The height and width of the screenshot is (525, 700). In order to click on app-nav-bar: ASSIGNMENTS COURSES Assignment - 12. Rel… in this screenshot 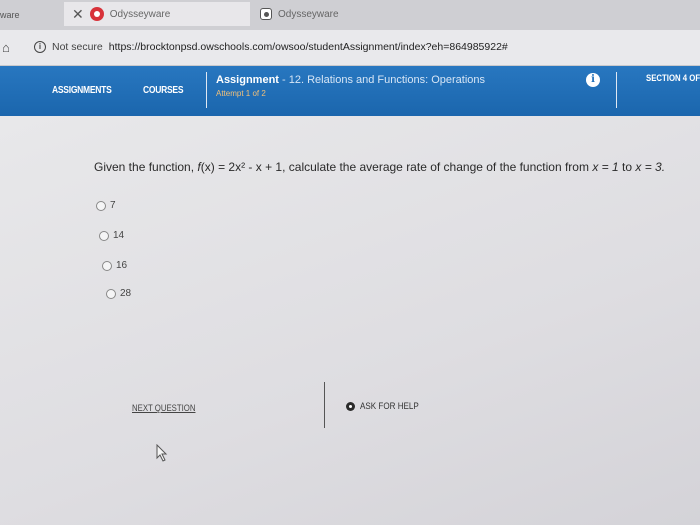, I will do `click(350, 91)`.